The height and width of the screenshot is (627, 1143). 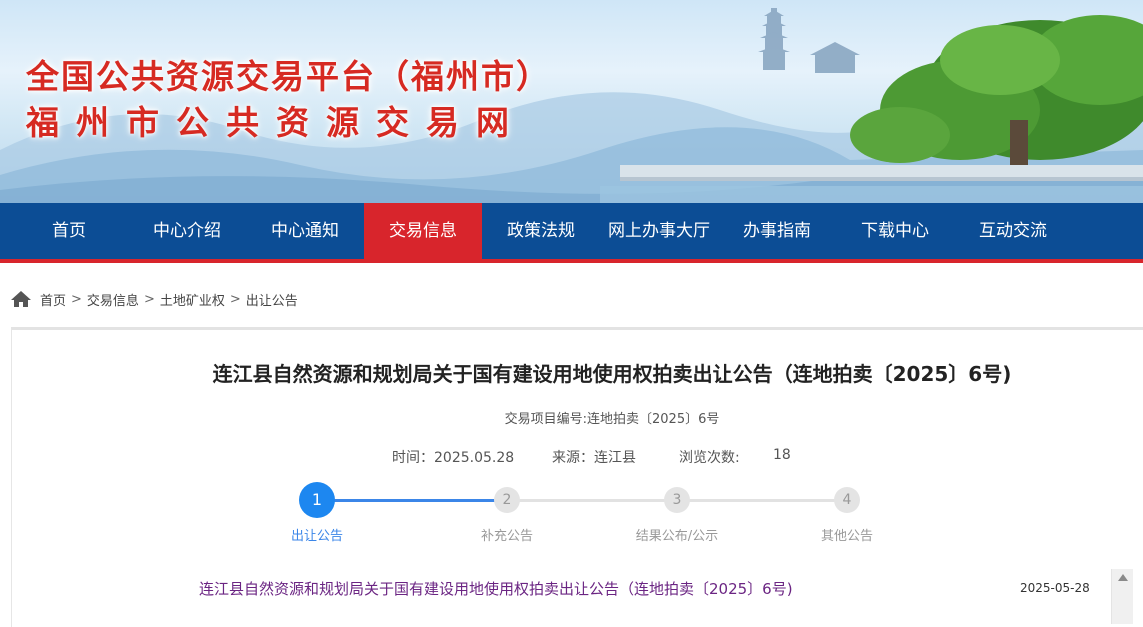 What do you see at coordinates (777, 231) in the screenshot?
I see `nav-service-guide: 办事指南` at bounding box center [777, 231].